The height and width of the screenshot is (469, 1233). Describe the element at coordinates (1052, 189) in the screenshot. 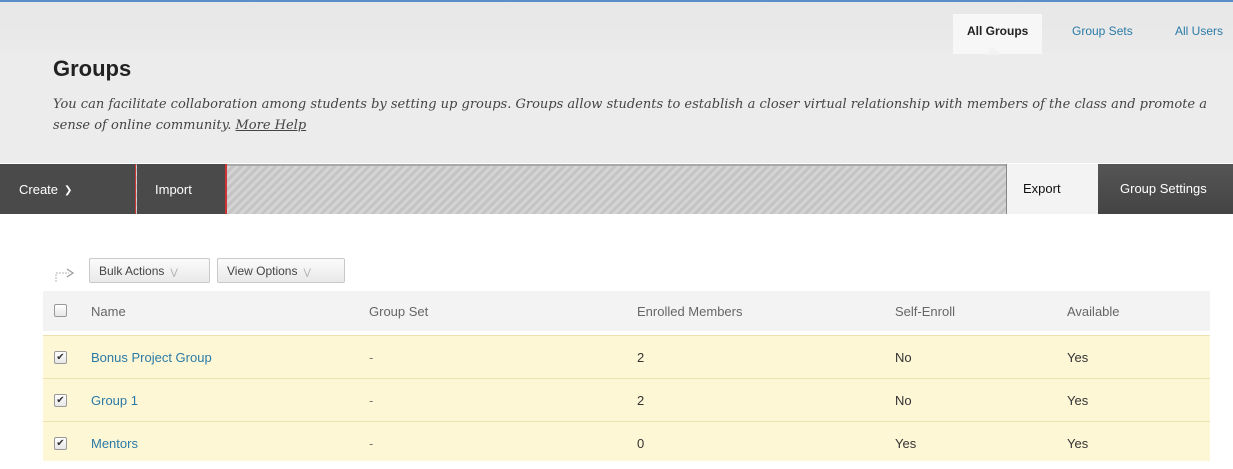

I see `export-button: Export` at that location.